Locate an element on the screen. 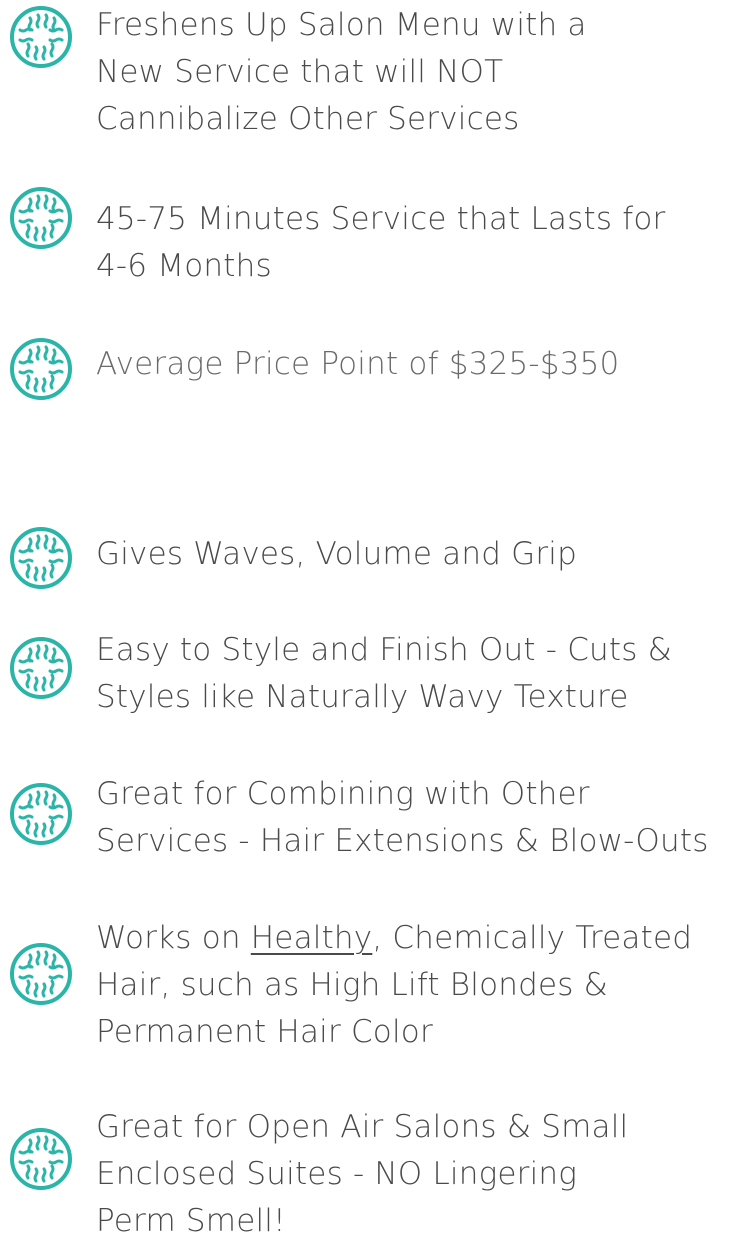  feature-line: Gives Waves, Volume and Grip is located at coordinates (336, 554).